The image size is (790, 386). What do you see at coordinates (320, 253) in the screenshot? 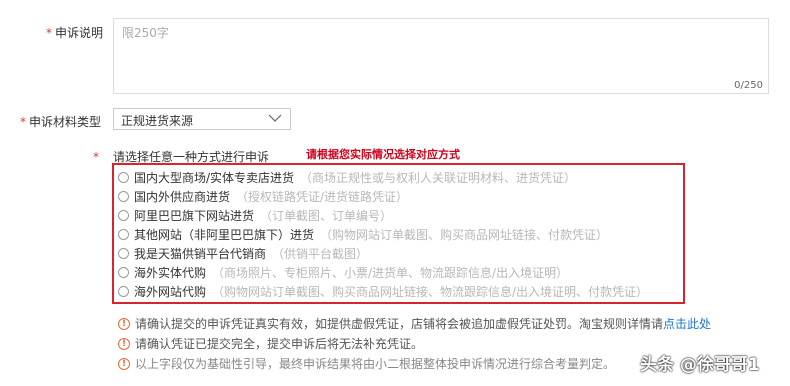
I see `option-description: （供销平台截图）` at bounding box center [320, 253].